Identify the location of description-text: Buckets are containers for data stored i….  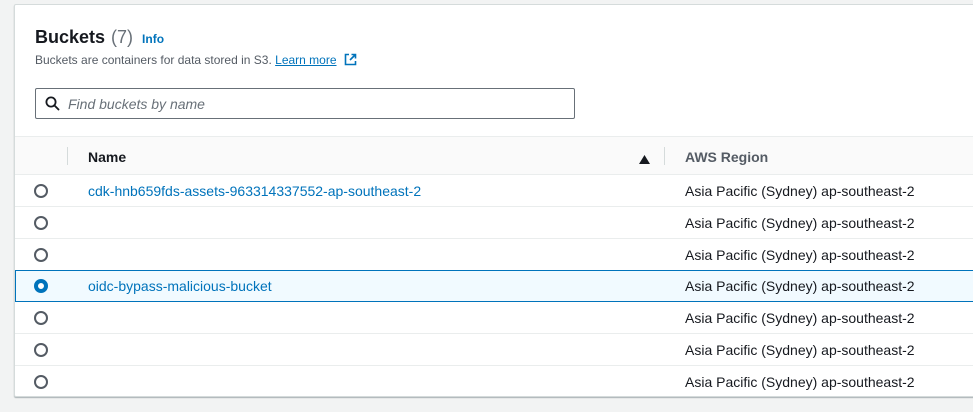
(153, 60).